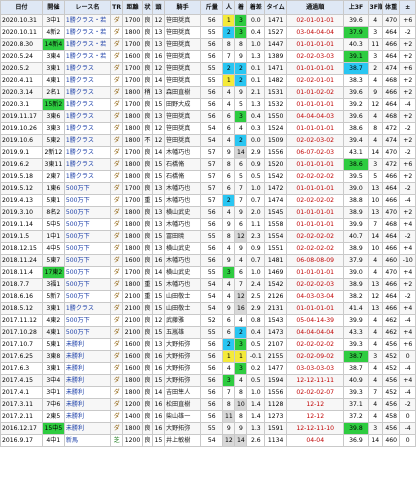  What do you see at coordinates (276, 7) in the screenshot?
I see `col-time: タイム` at bounding box center [276, 7].